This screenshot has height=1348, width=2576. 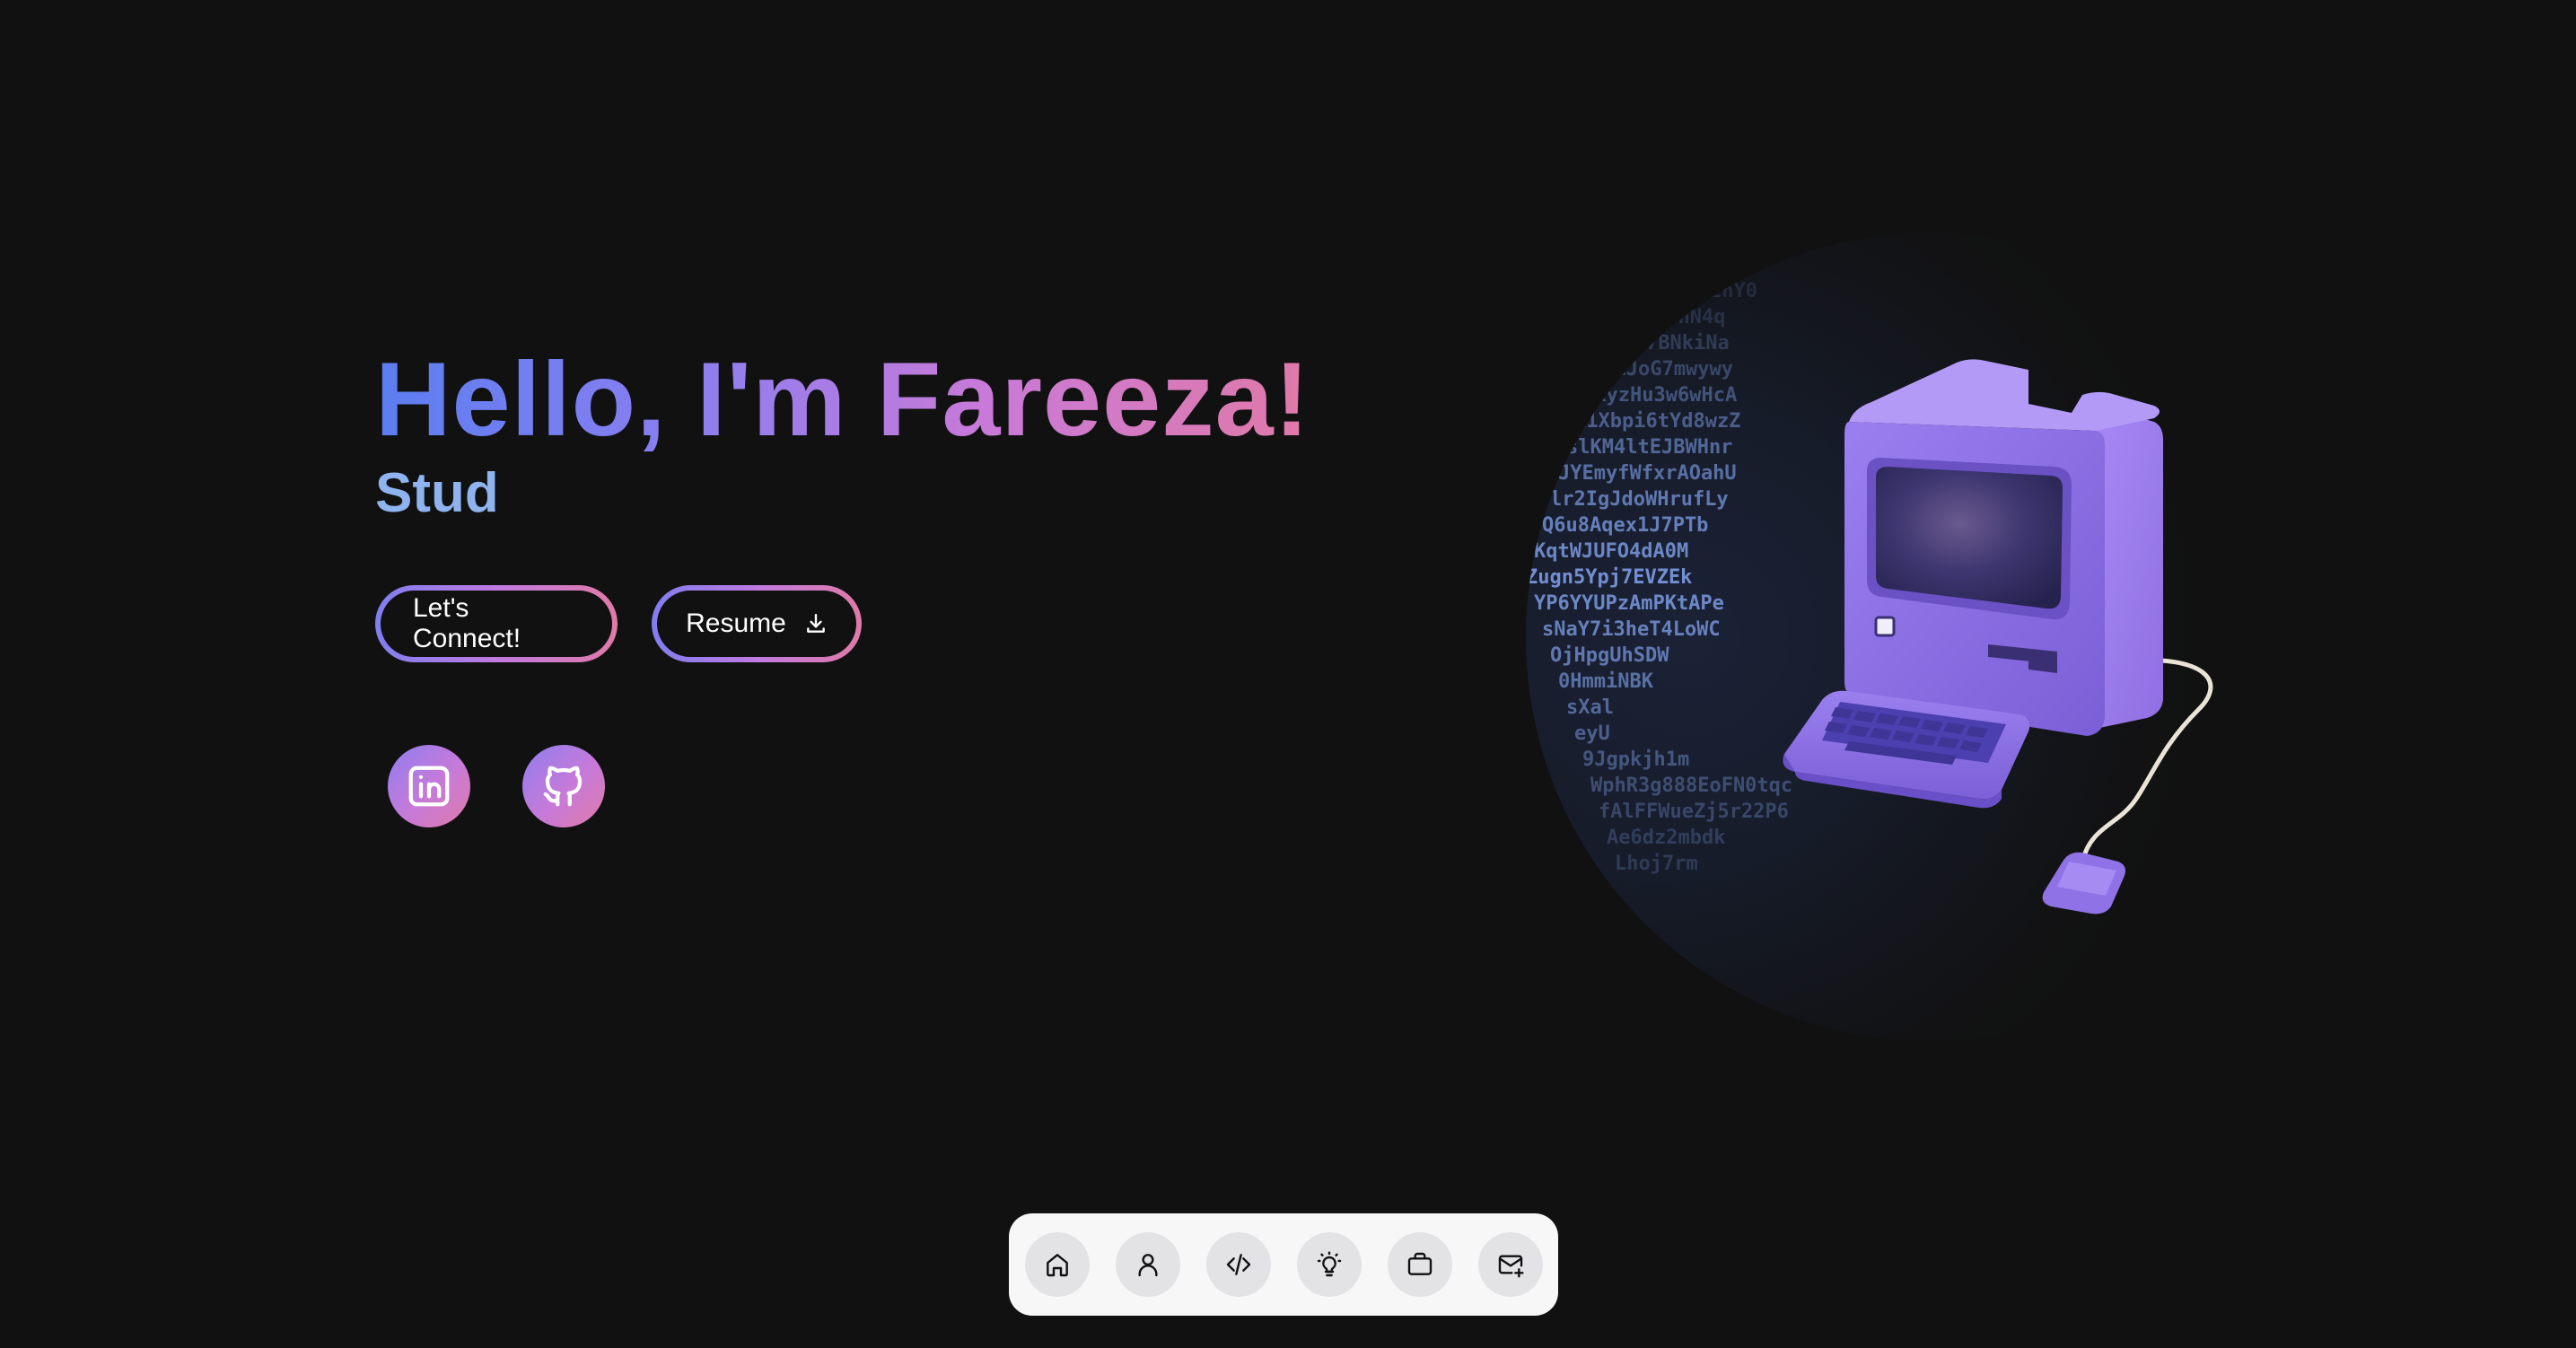 I want to click on home-icon, so click(x=1057, y=1265).